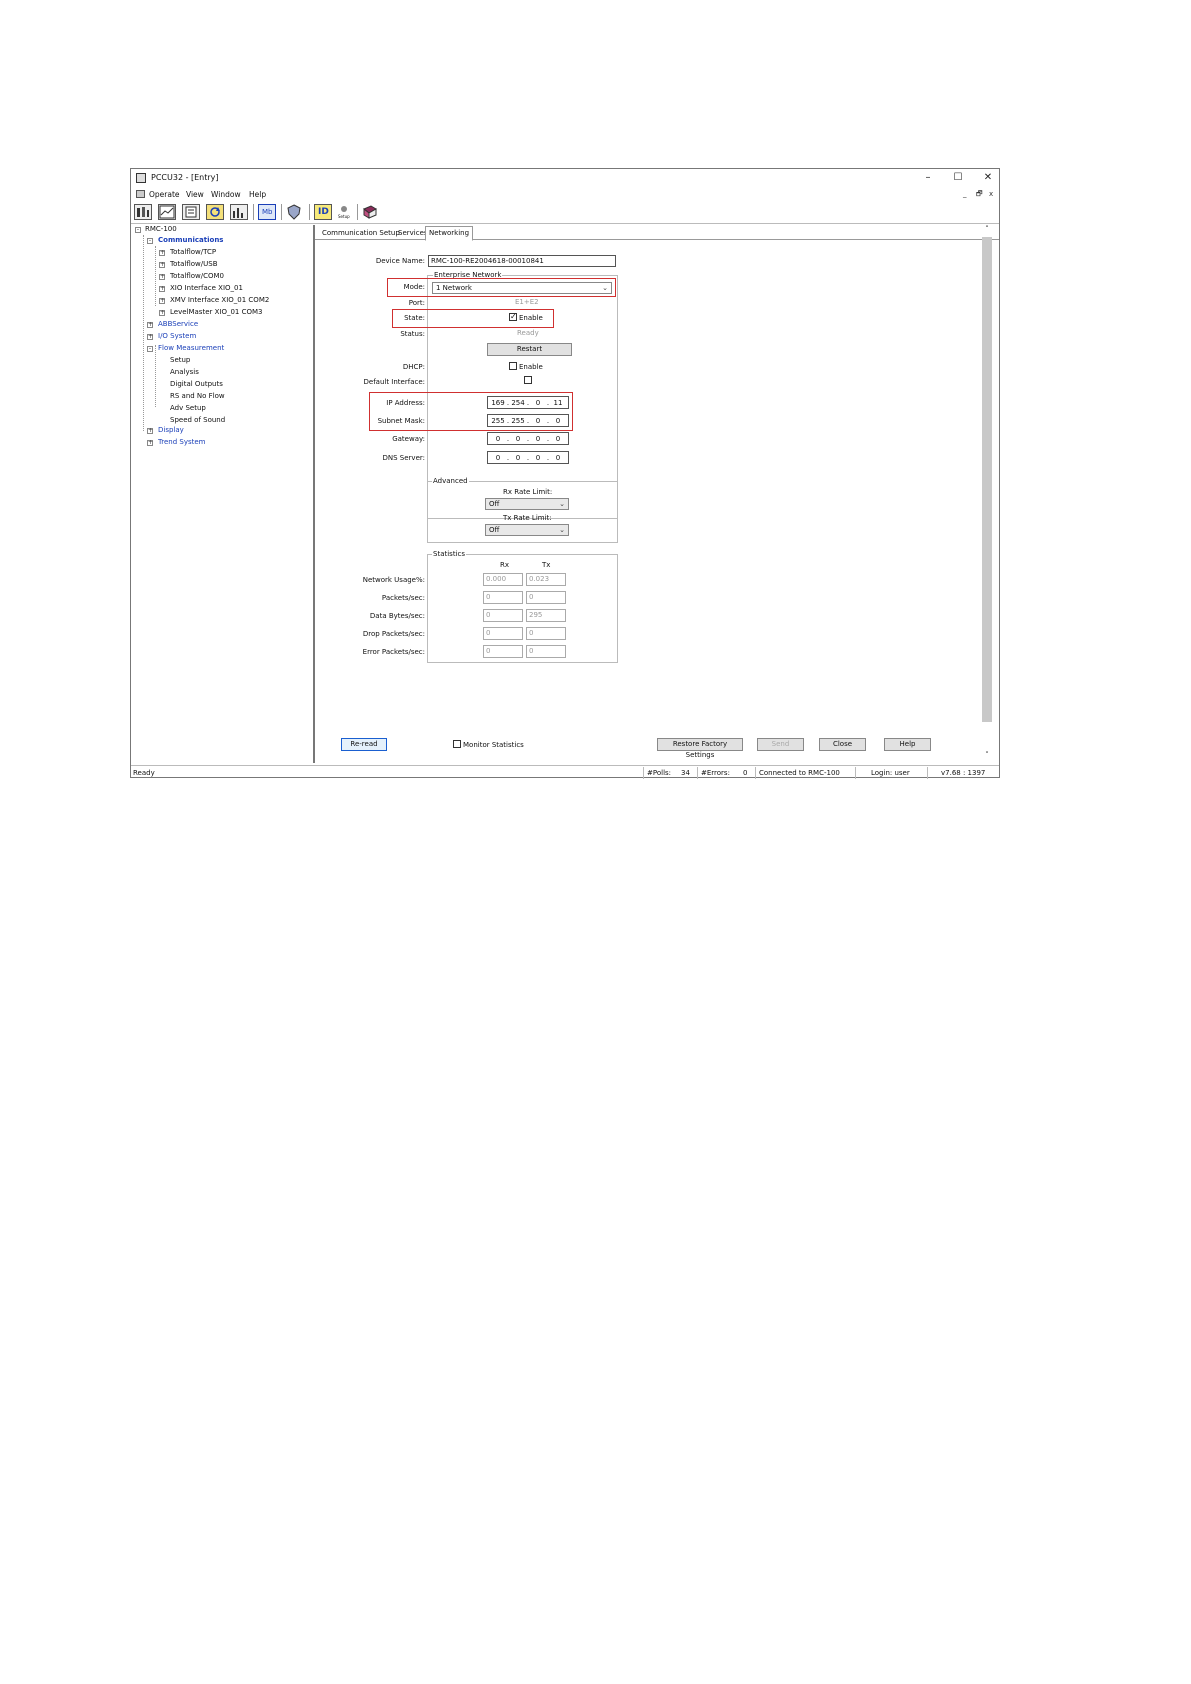 The image size is (1191, 1684). What do you see at coordinates (503, 651) in the screenshot?
I see `stats-rx-value: 0` at bounding box center [503, 651].